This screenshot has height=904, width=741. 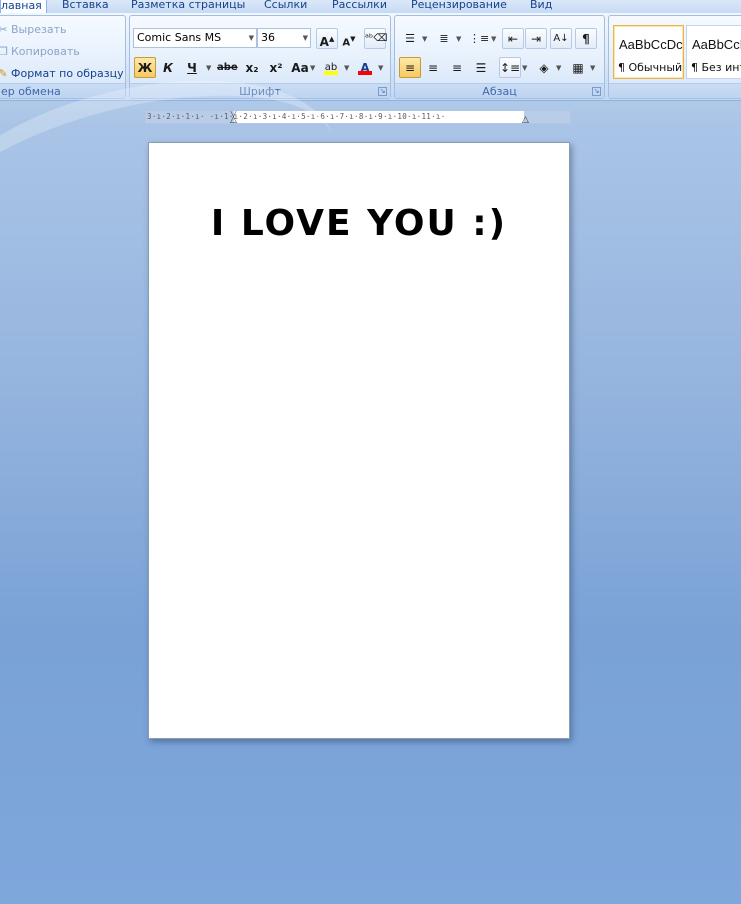 What do you see at coordinates (268, 37) in the screenshot?
I see `font-size-value: 36` at bounding box center [268, 37].